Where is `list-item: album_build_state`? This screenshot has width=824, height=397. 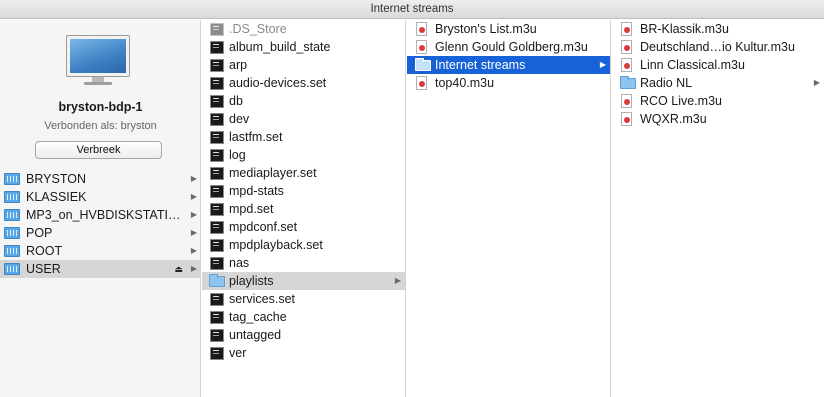
list-item: album_build_state is located at coordinates (303, 47).